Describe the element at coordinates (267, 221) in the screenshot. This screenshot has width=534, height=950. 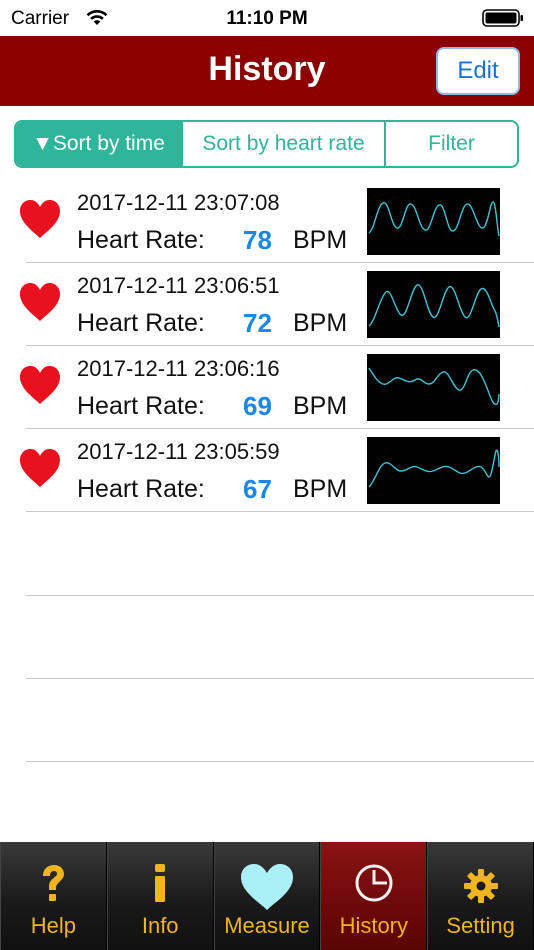
I see `history-row: 2017-12-11 23:07:08 Heart Rate: 78 BPM` at that location.